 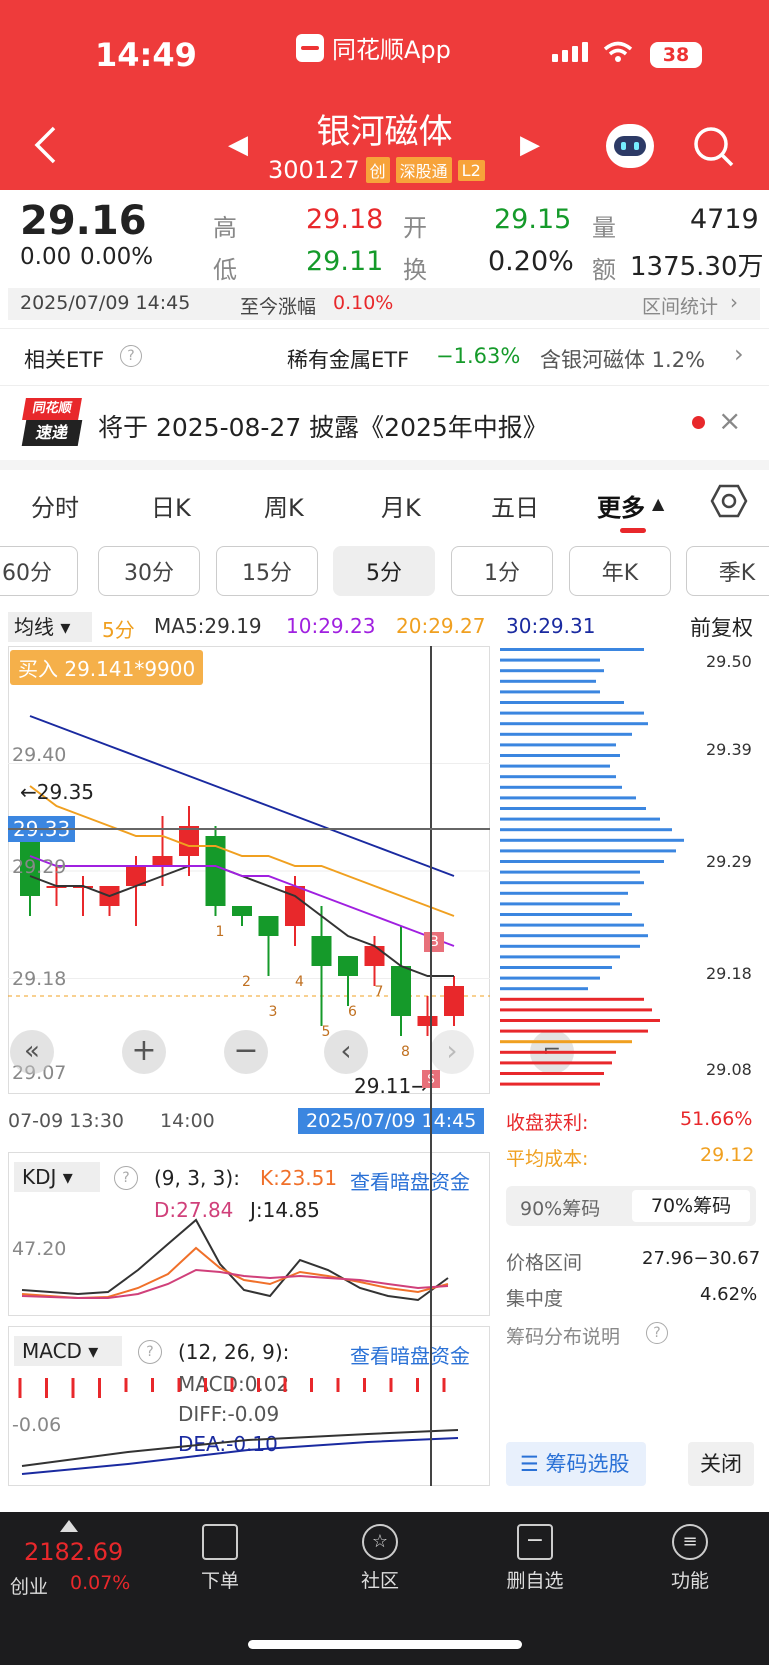 I want to click on nav-order: 下单, so click(x=220, y=1558).